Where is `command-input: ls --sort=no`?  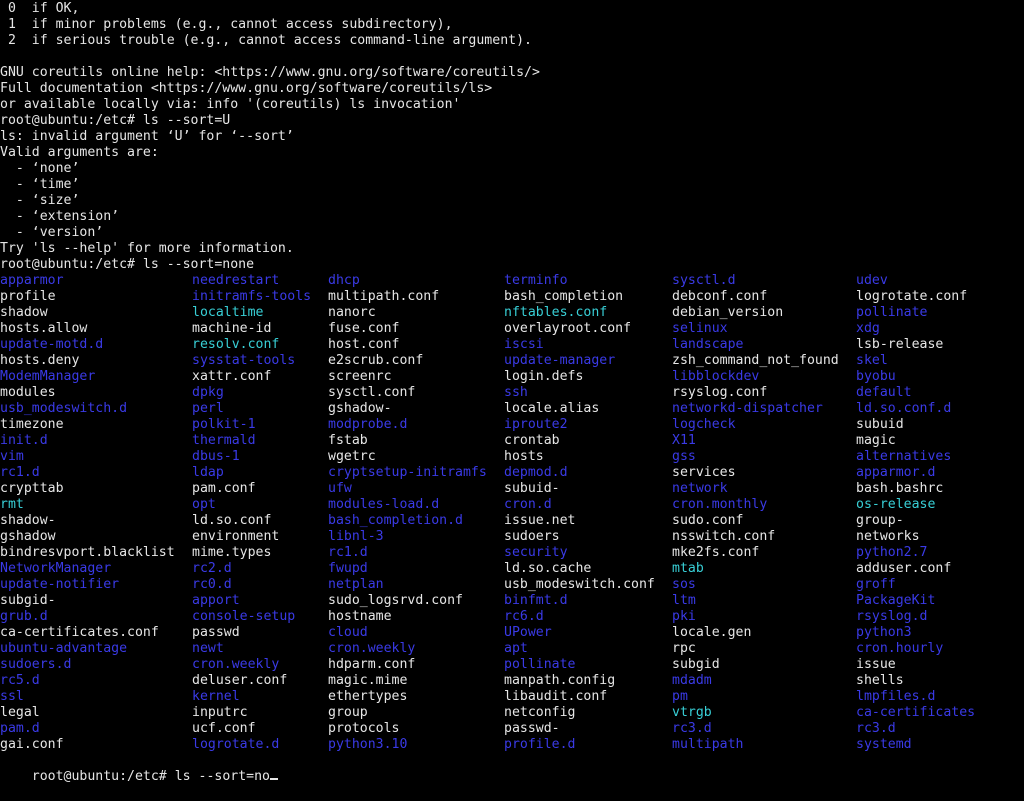 command-input: ls --sort=no is located at coordinates (222, 776).